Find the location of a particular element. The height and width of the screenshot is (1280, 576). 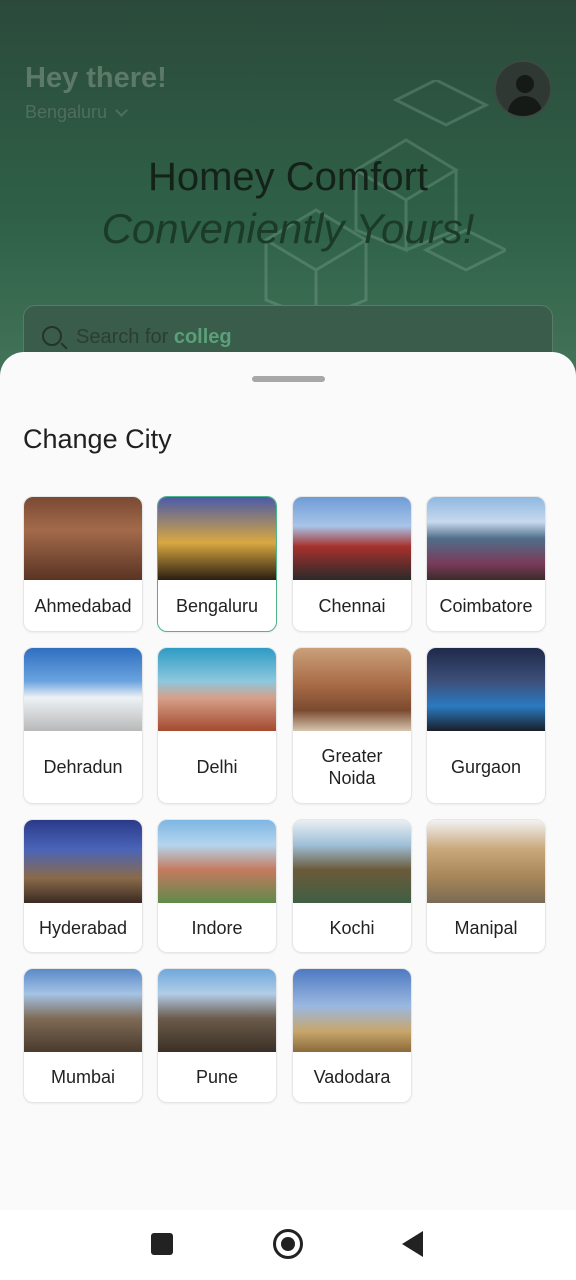

city-card-vadodara: Vadodara is located at coordinates (352, 1035).